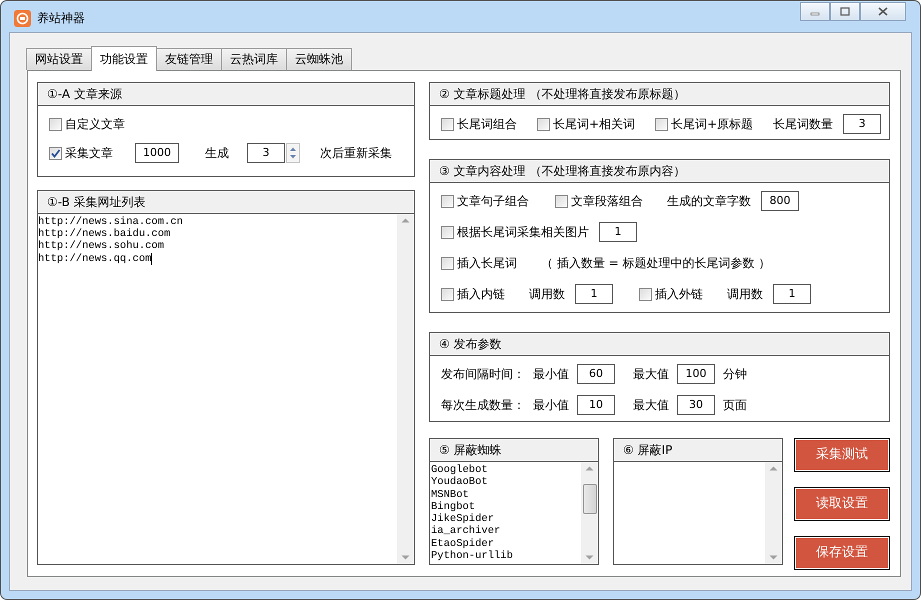  I want to click on group-title: ⑥ 屏蔽IP, so click(698, 450).